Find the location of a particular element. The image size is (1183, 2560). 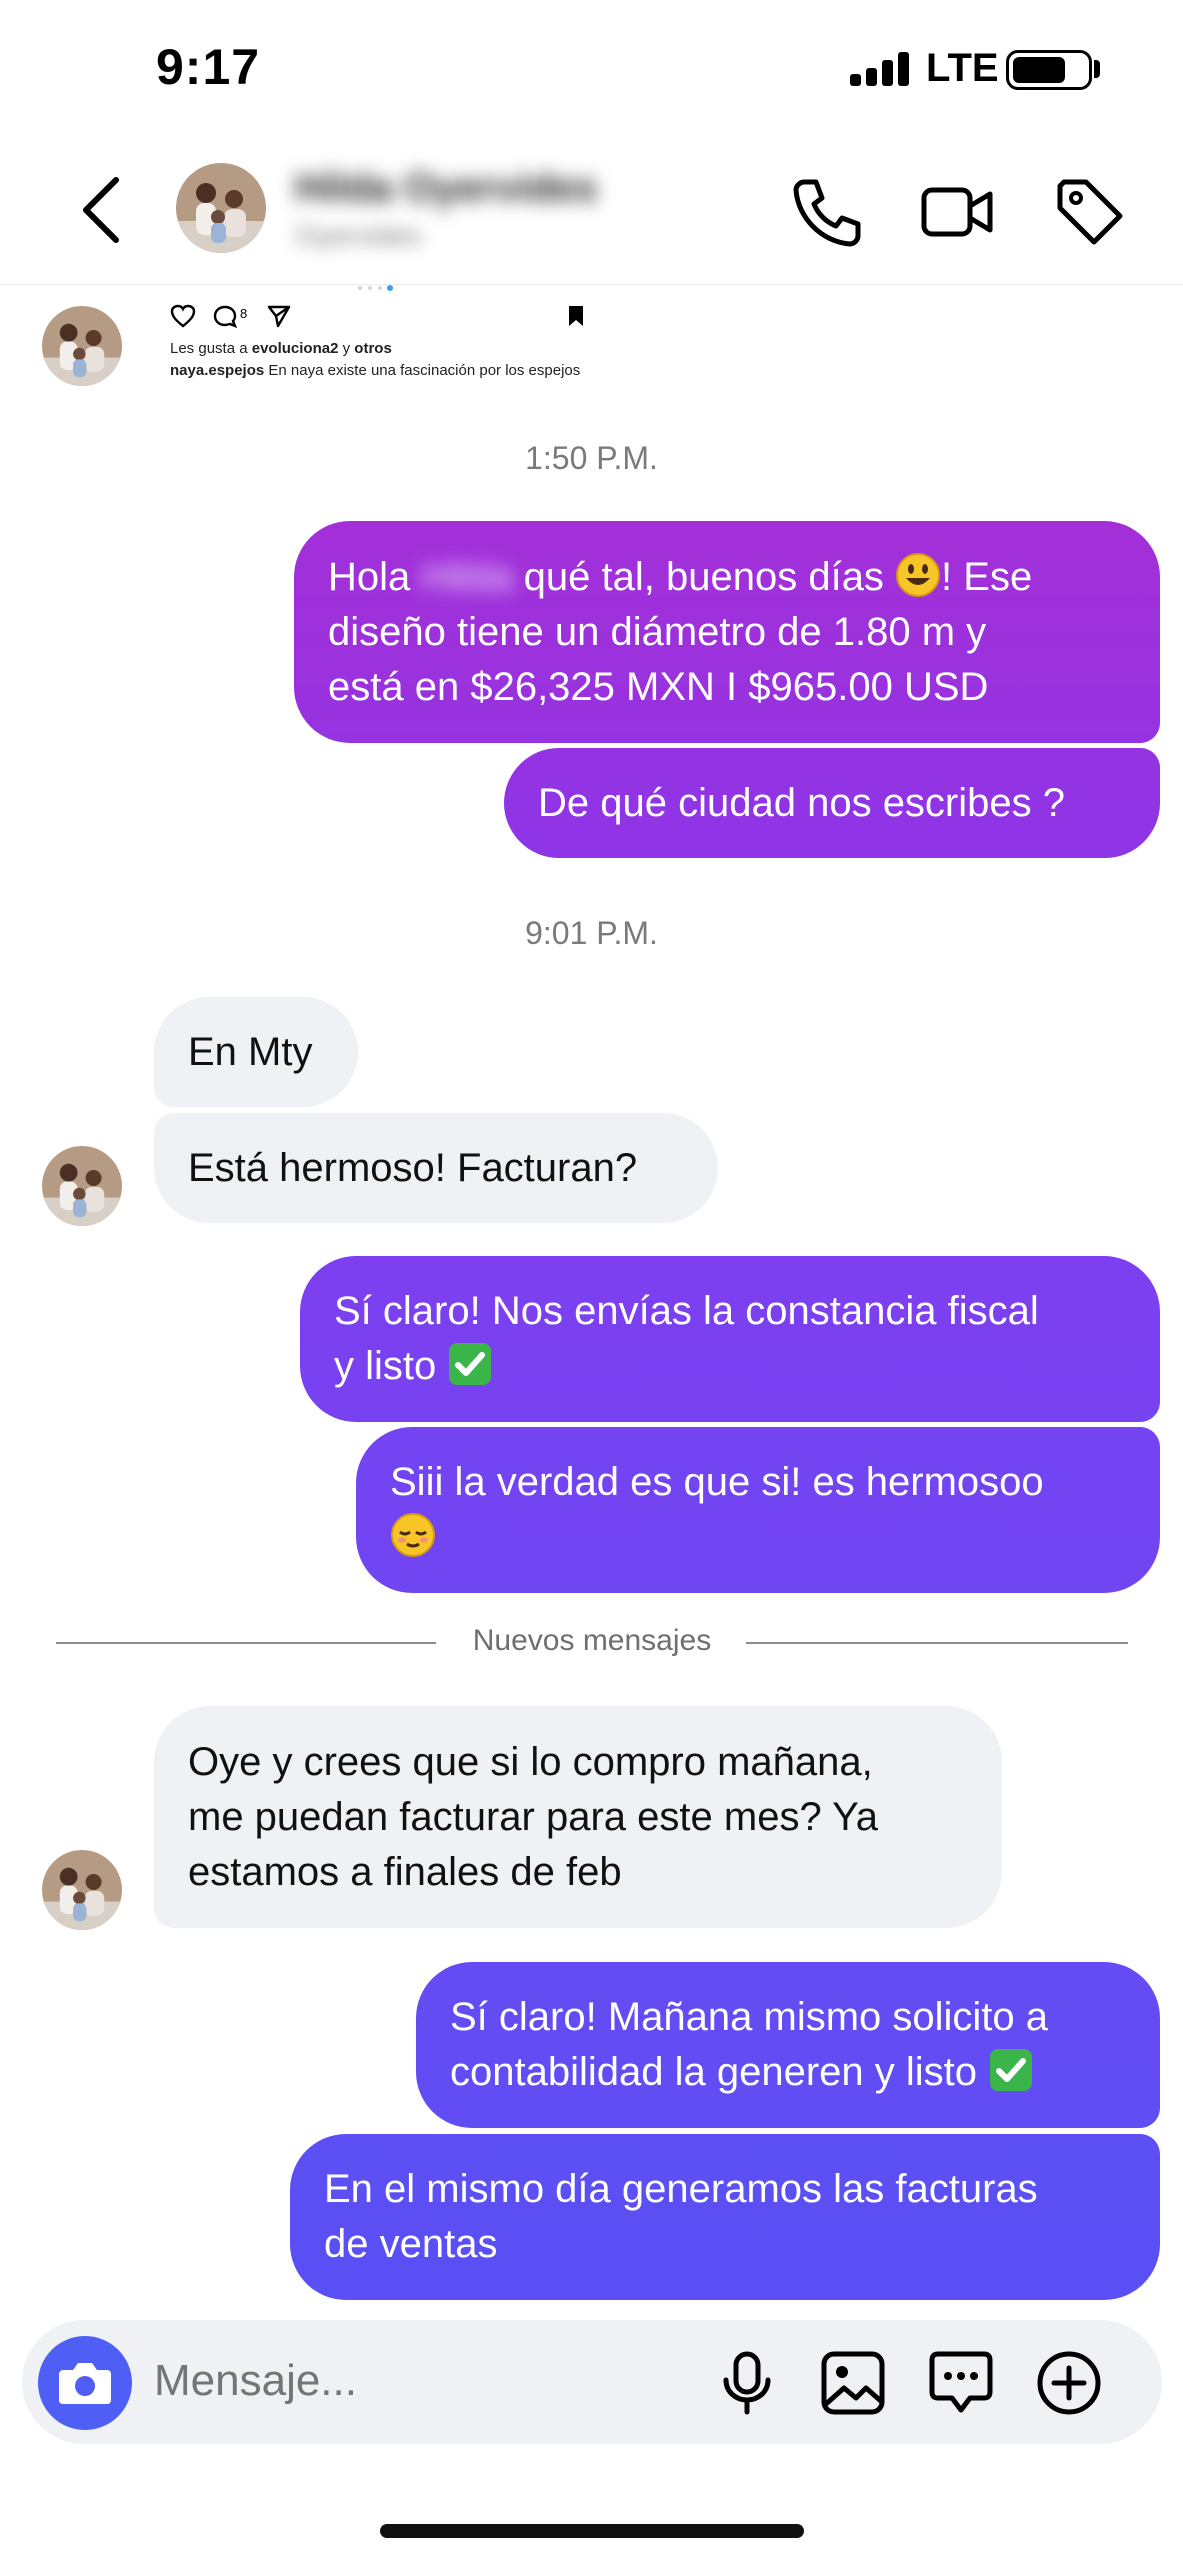

received-message: En Mty is located at coordinates (256, 1052).